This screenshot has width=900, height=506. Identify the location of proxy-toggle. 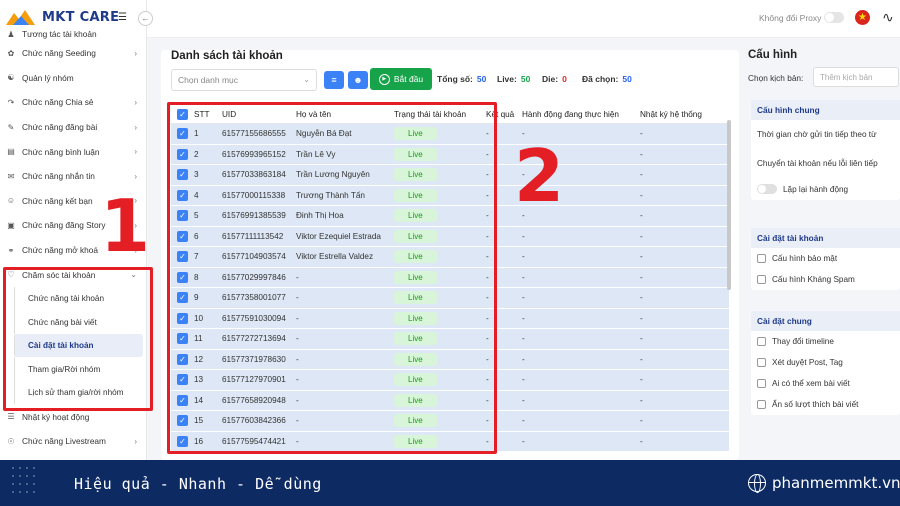
(834, 17).